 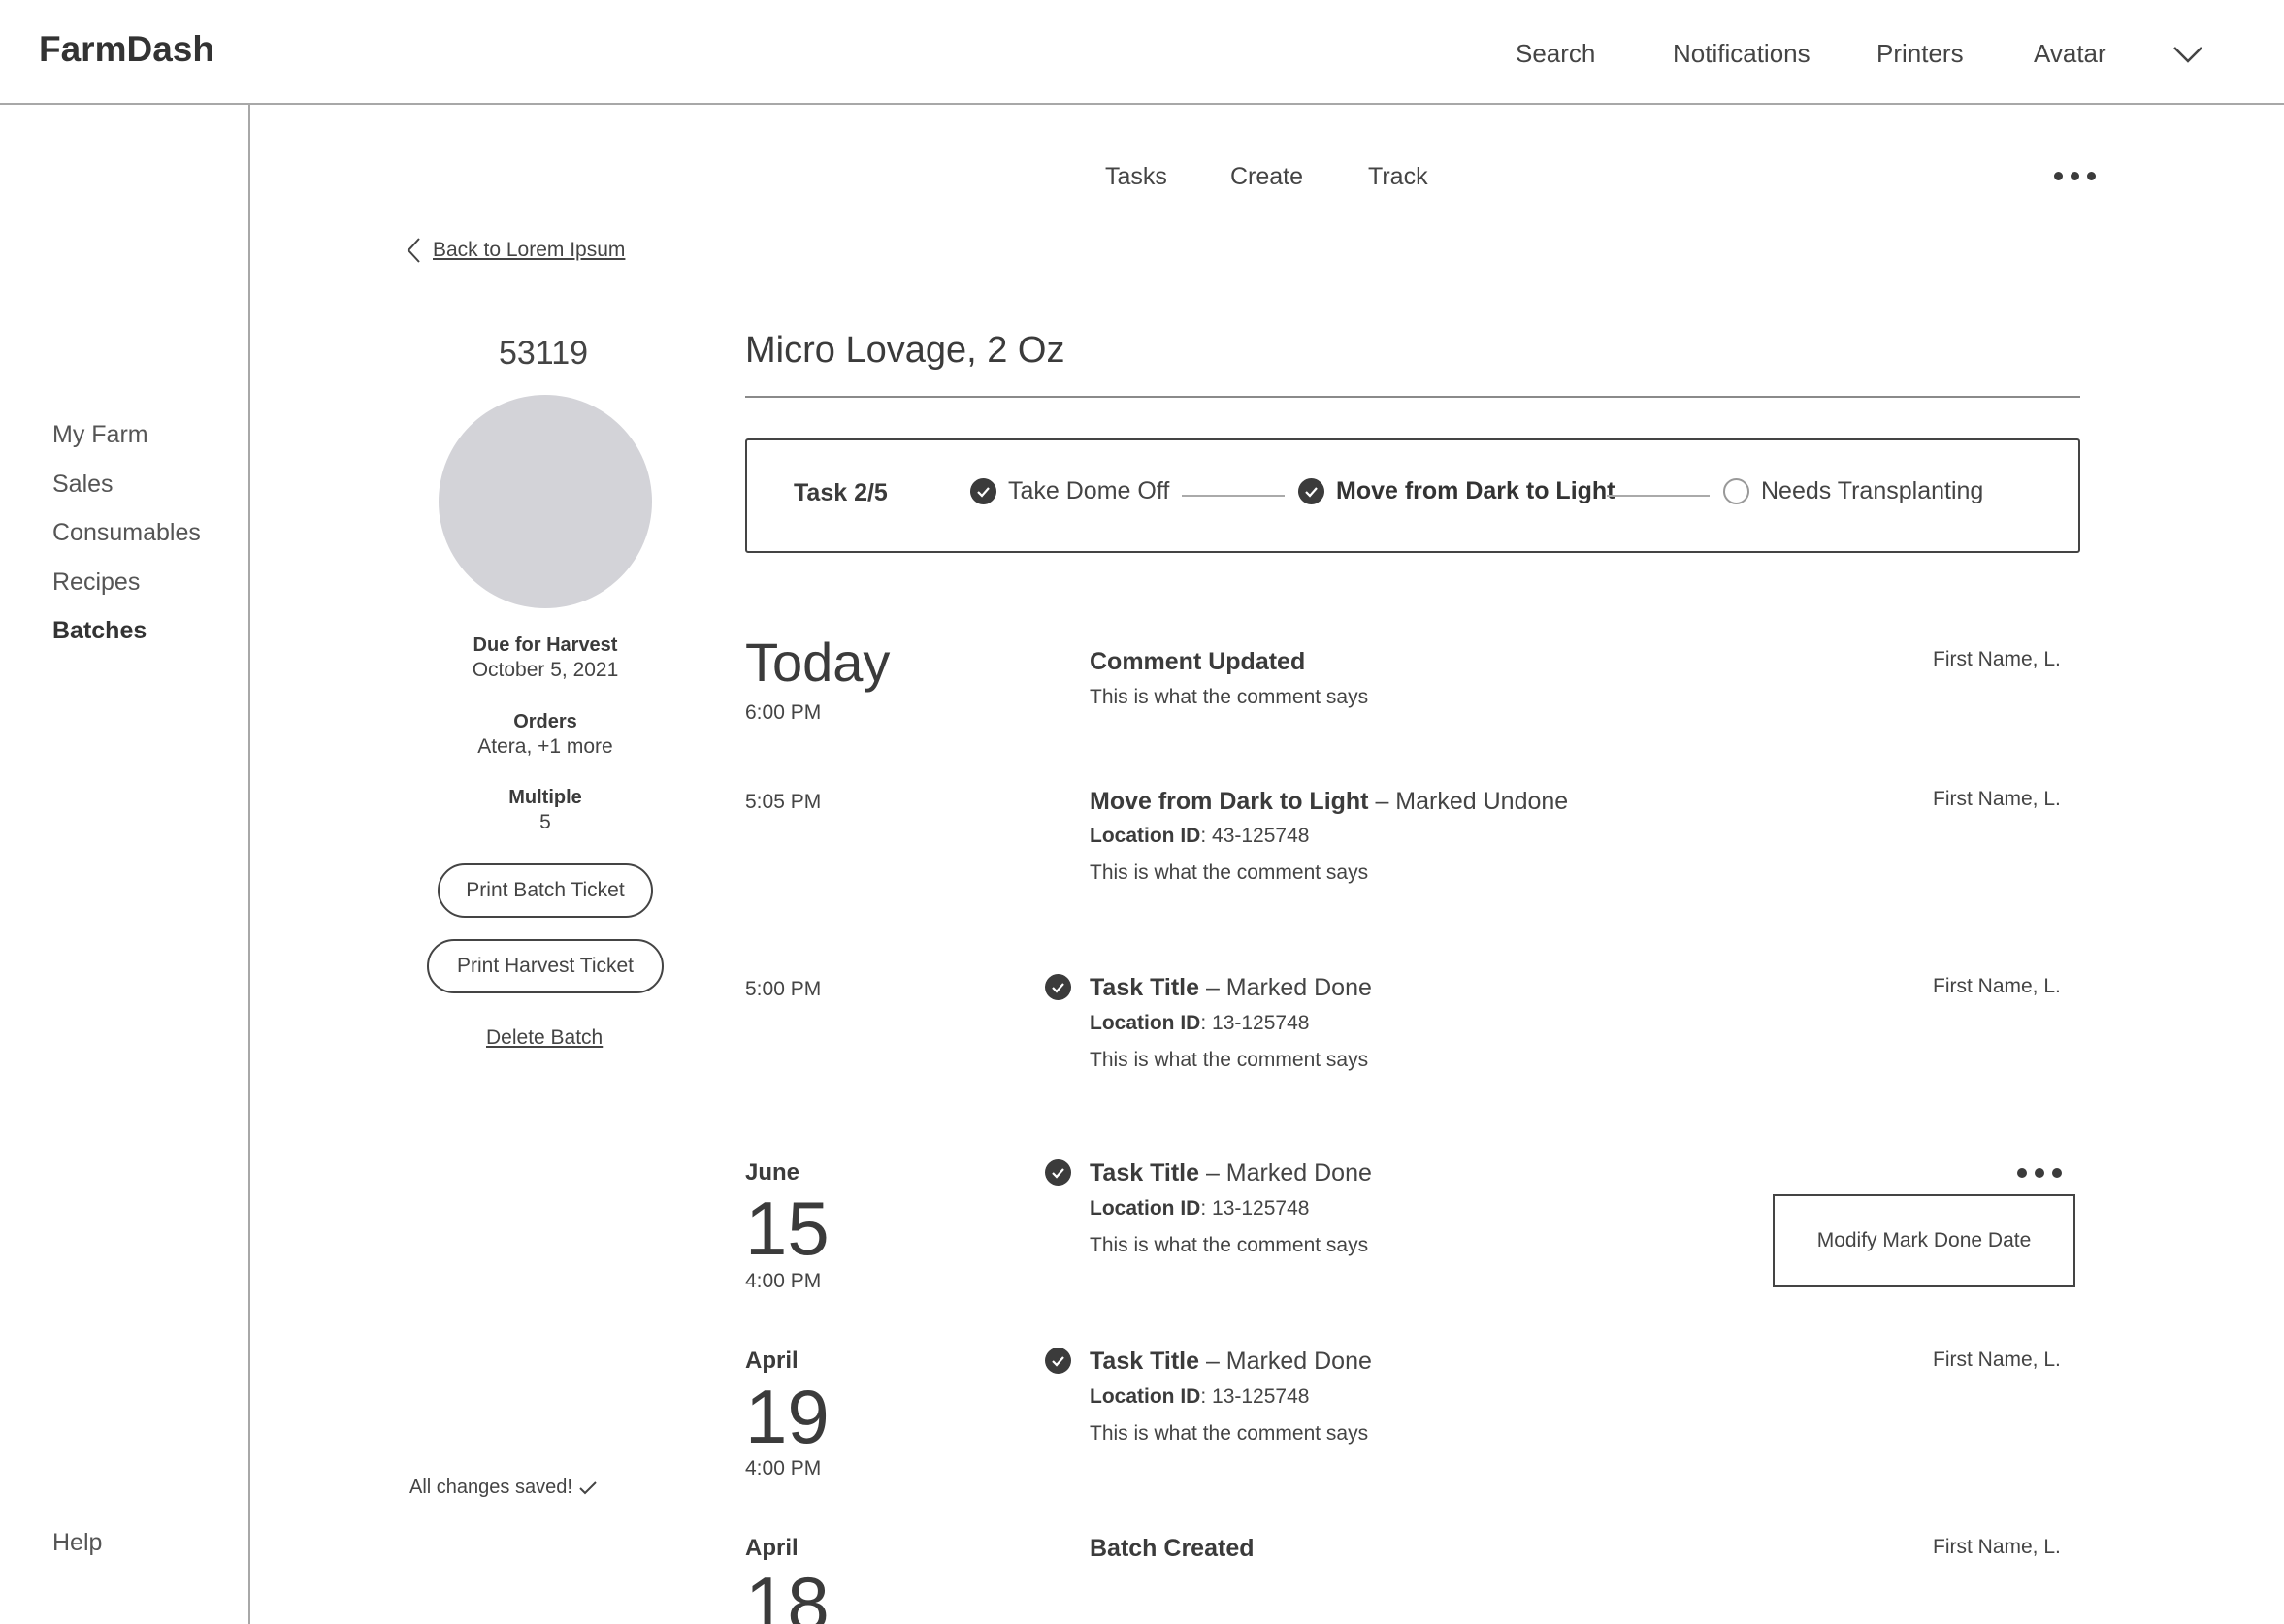 I want to click on nav-printers: Printers, so click(x=1920, y=54).